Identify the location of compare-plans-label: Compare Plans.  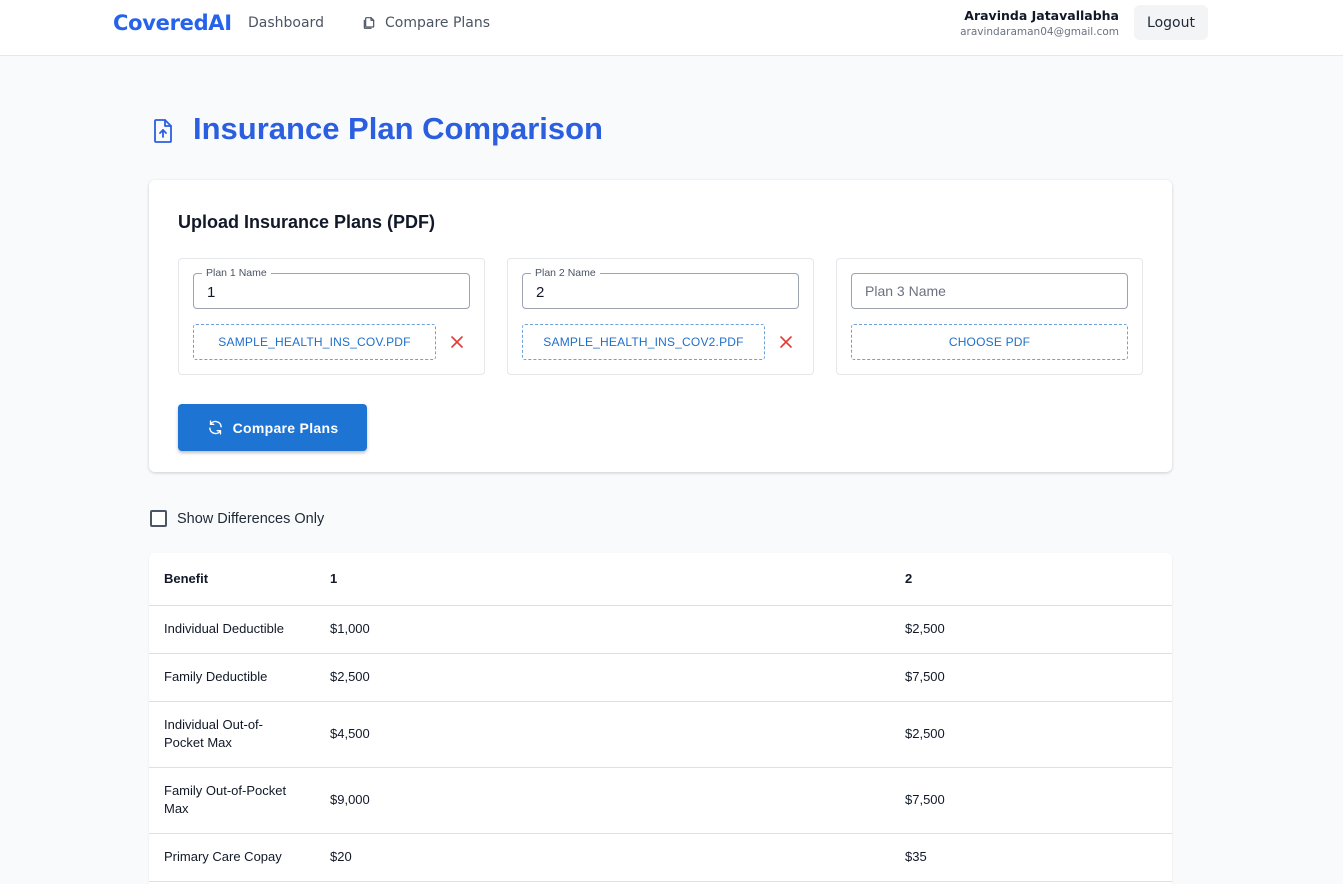
(285, 427).